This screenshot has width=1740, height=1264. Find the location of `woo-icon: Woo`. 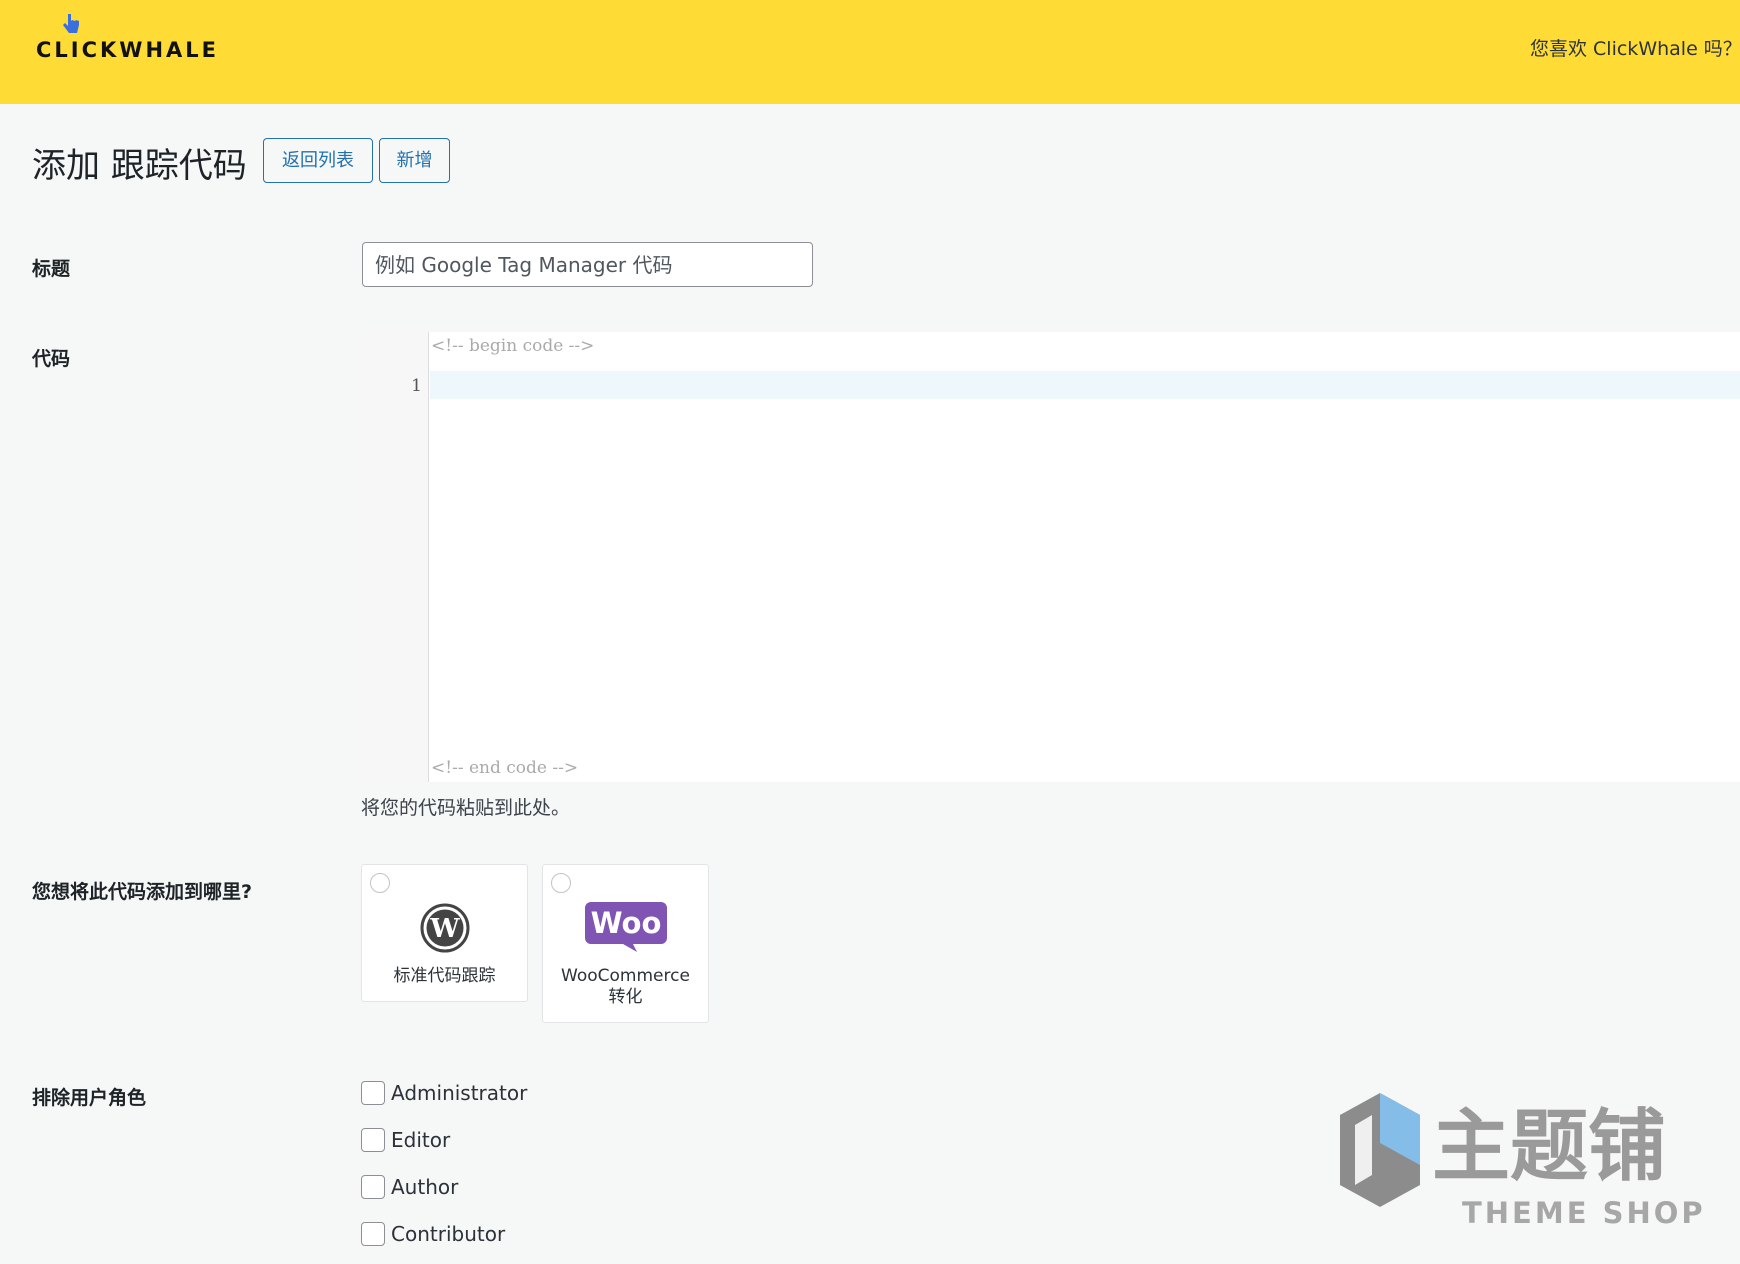

woo-icon: Woo is located at coordinates (625, 927).